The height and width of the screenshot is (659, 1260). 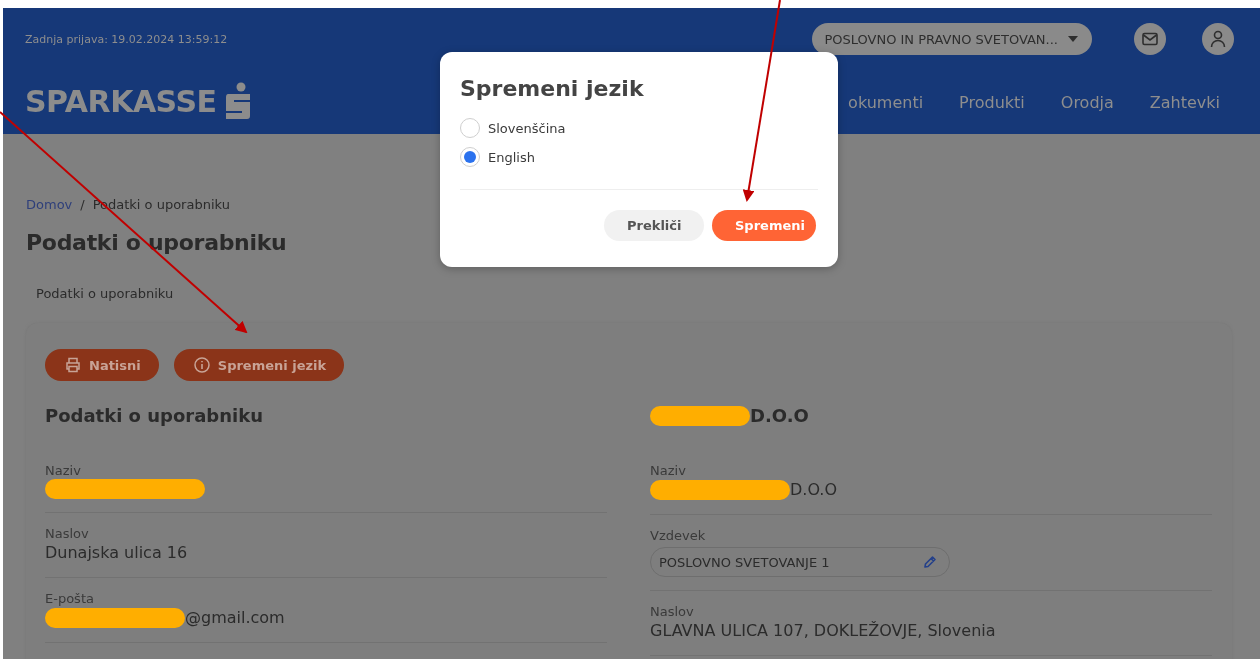 I want to click on field-value: GLAVNA ULICA 107, DOKLEŽOVJE, Slovenia, so click(x=823, y=631).